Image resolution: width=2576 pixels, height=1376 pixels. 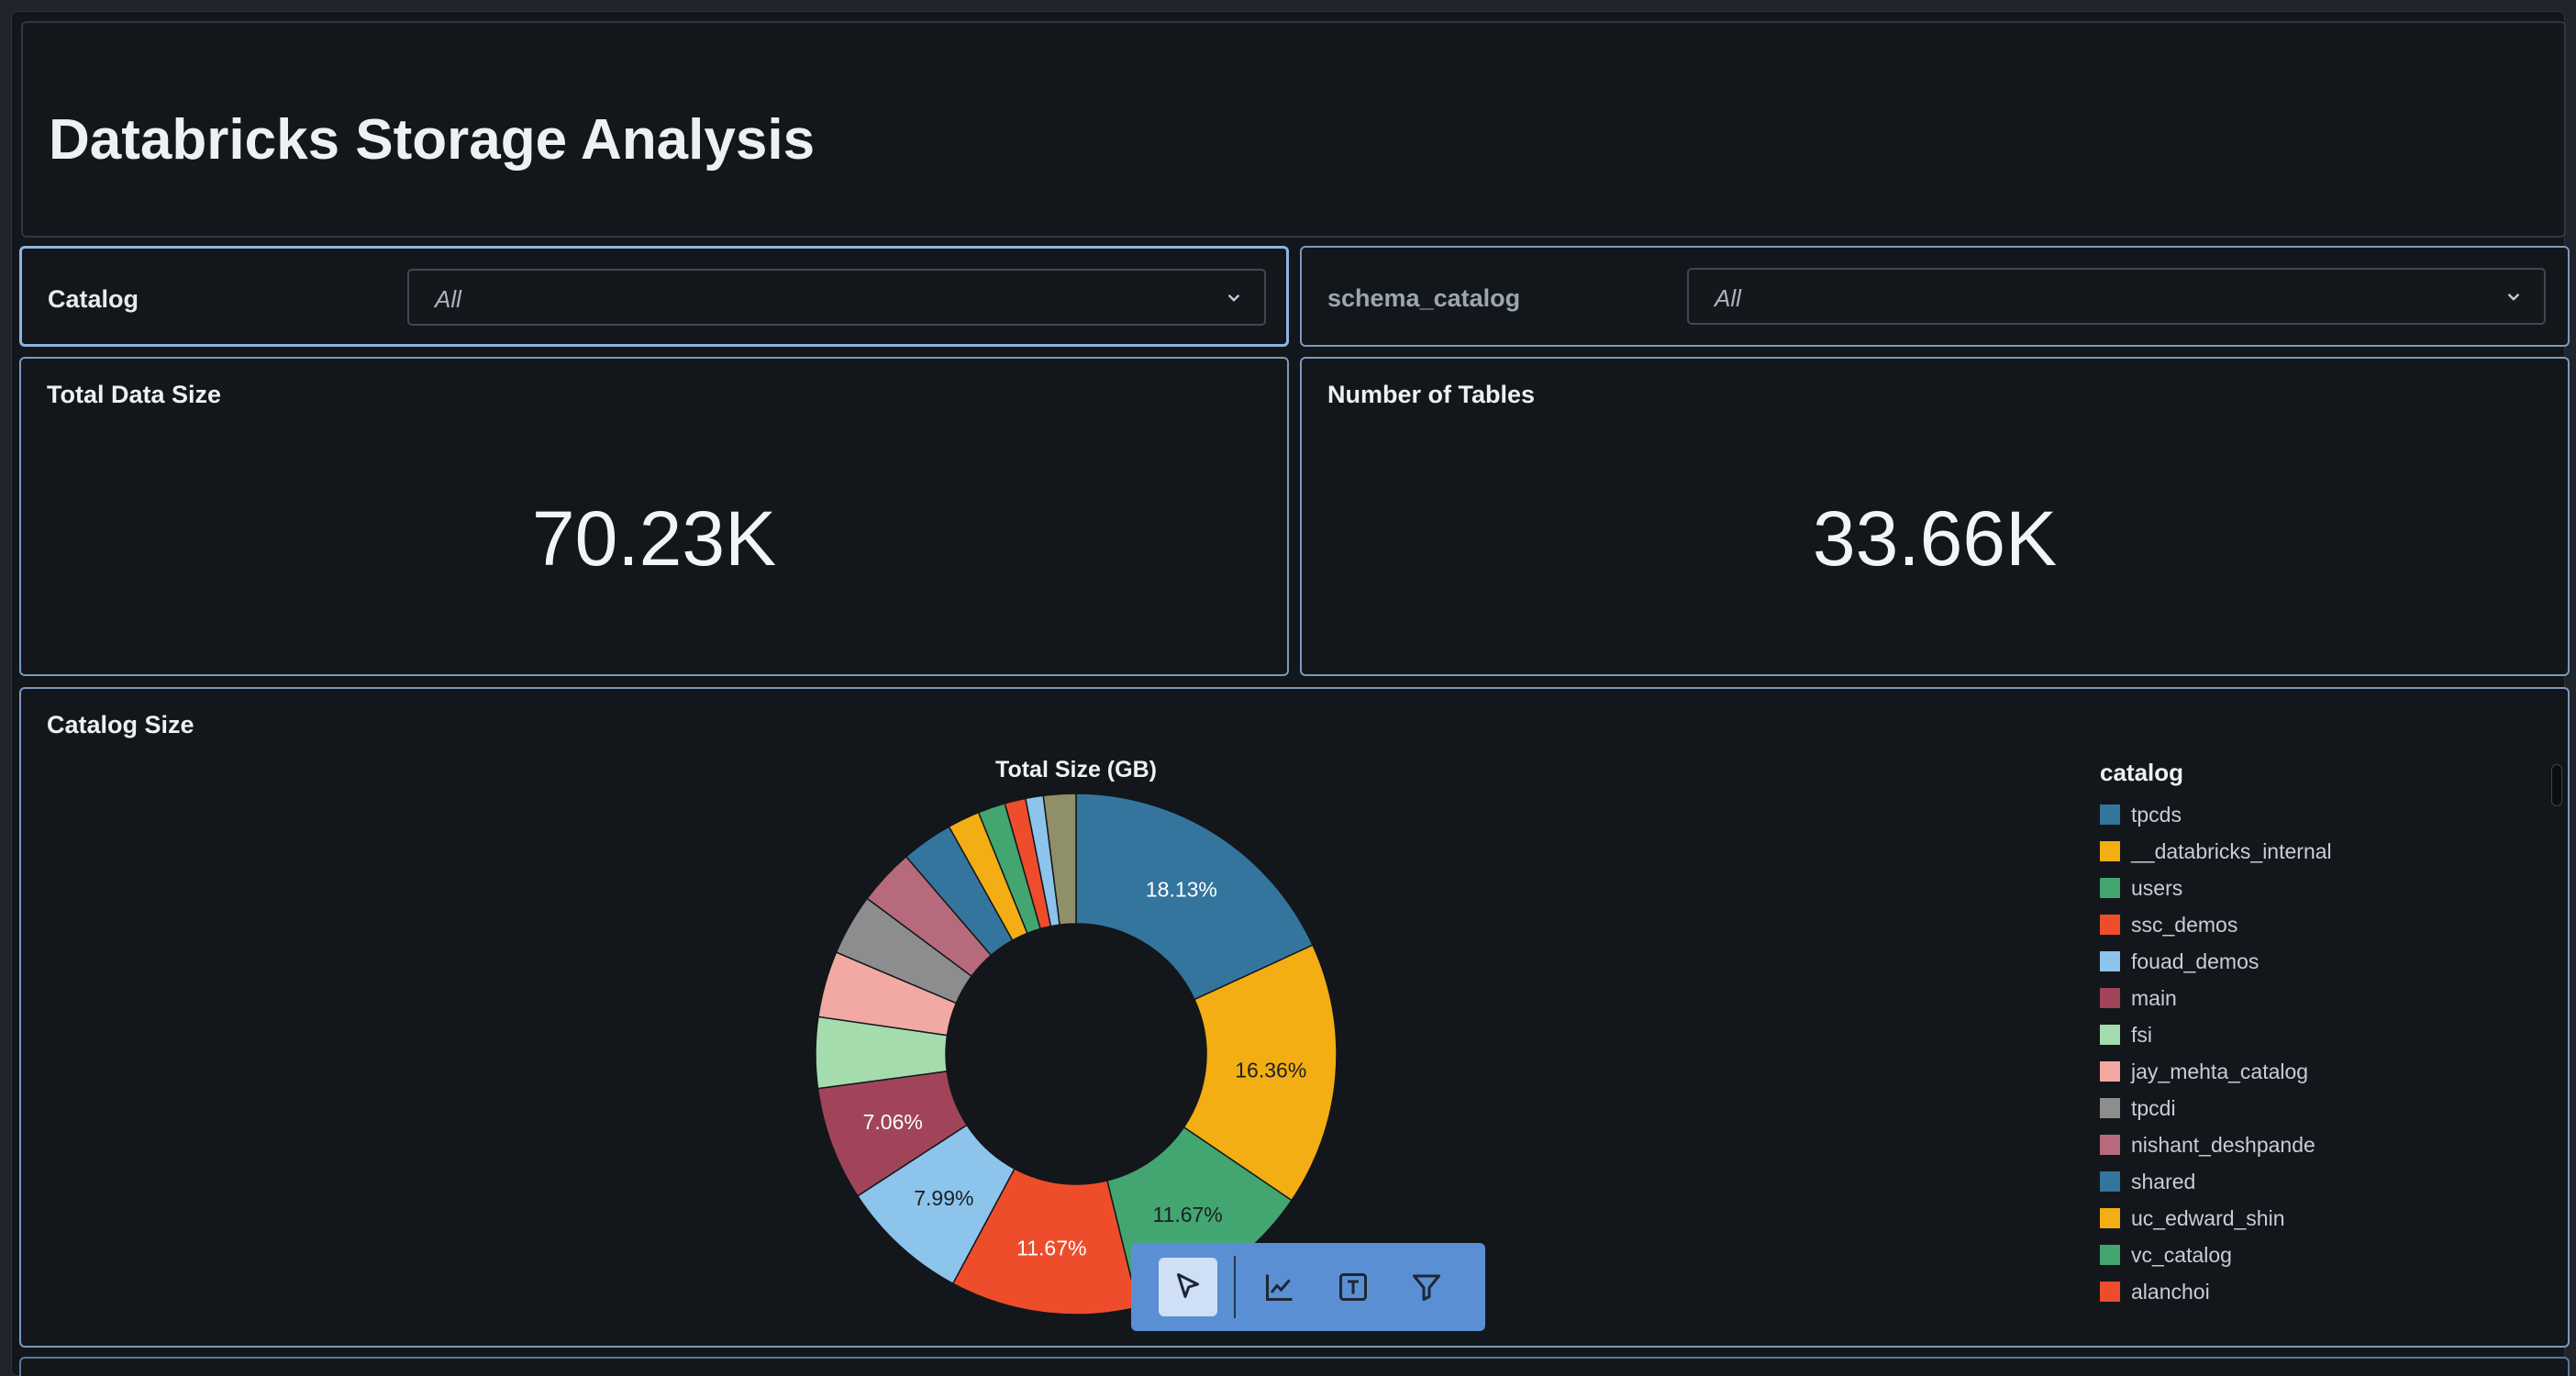 I want to click on legend-label: jay_mehta_catalog, so click(x=2220, y=1071).